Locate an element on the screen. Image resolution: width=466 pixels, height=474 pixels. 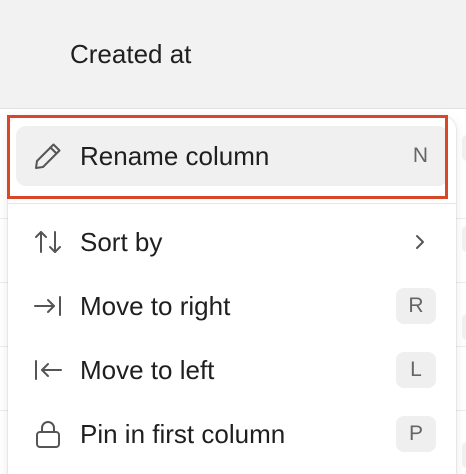
menu-item-label: Rename column is located at coordinates (175, 156).